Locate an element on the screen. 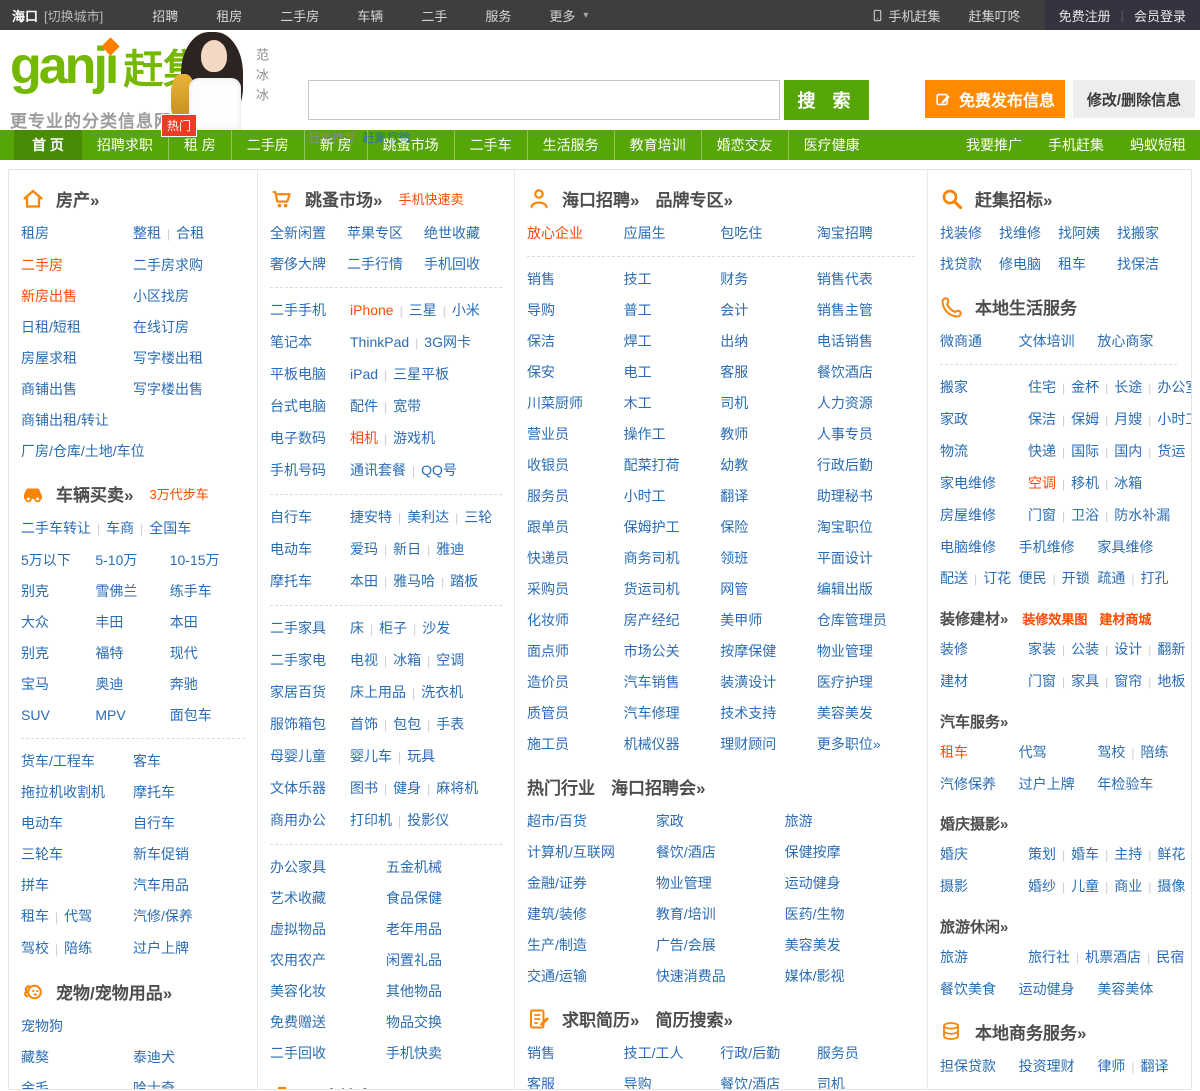 Image resolution: width=1200 pixels, height=1091 pixels. category-link: 金融/证券 is located at coordinates (557, 883).